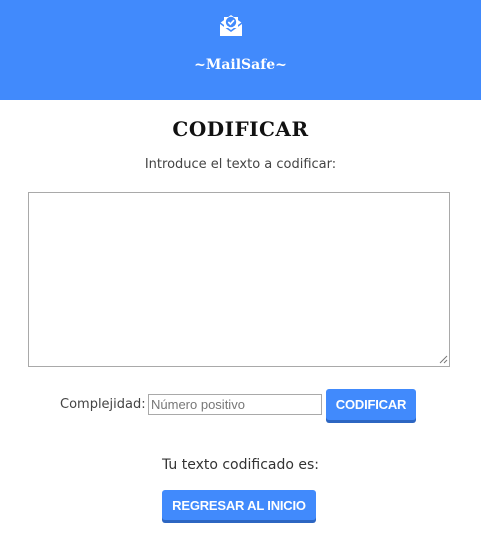  Describe the element at coordinates (240, 65) in the screenshot. I see `brand-name: ~MailSafe~` at that location.